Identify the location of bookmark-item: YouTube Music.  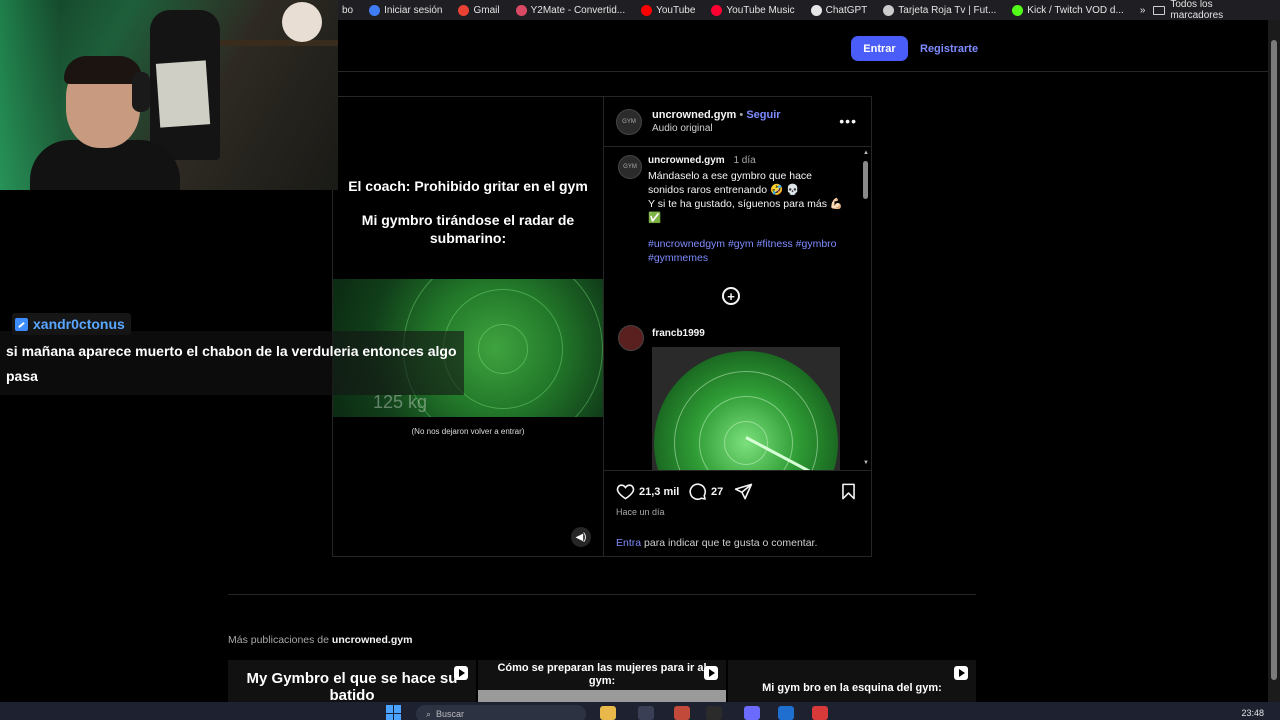
(752, 10).